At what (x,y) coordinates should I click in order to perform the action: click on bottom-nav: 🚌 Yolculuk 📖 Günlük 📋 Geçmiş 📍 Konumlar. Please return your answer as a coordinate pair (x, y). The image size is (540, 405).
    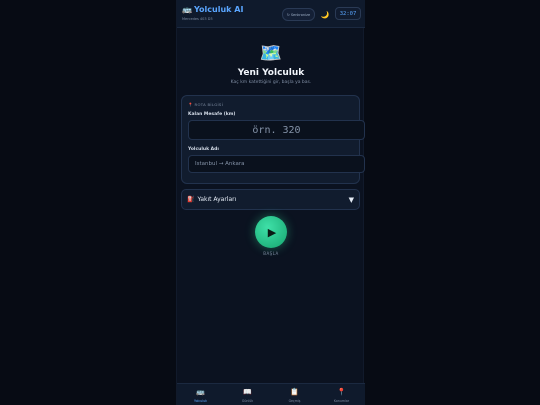
    Looking at the image, I should click on (271, 394).